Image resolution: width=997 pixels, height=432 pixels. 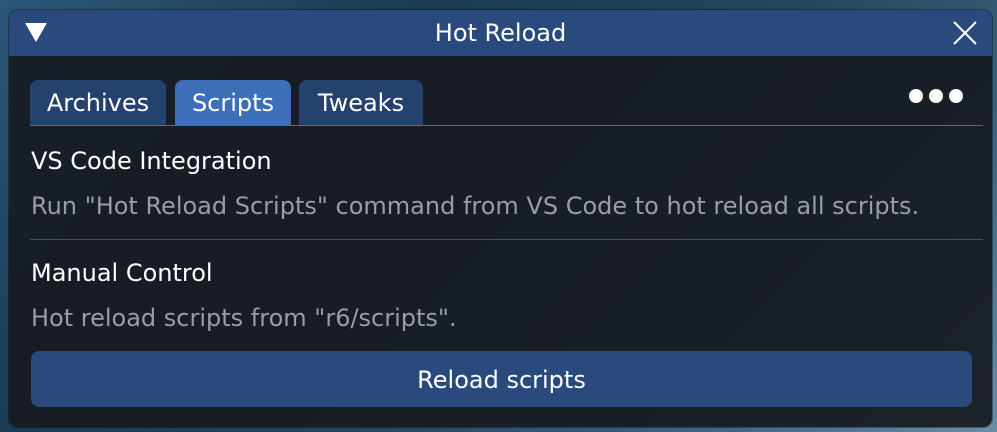 What do you see at coordinates (122, 273) in the screenshot?
I see `manual-control-heading: Manual Control` at bounding box center [122, 273].